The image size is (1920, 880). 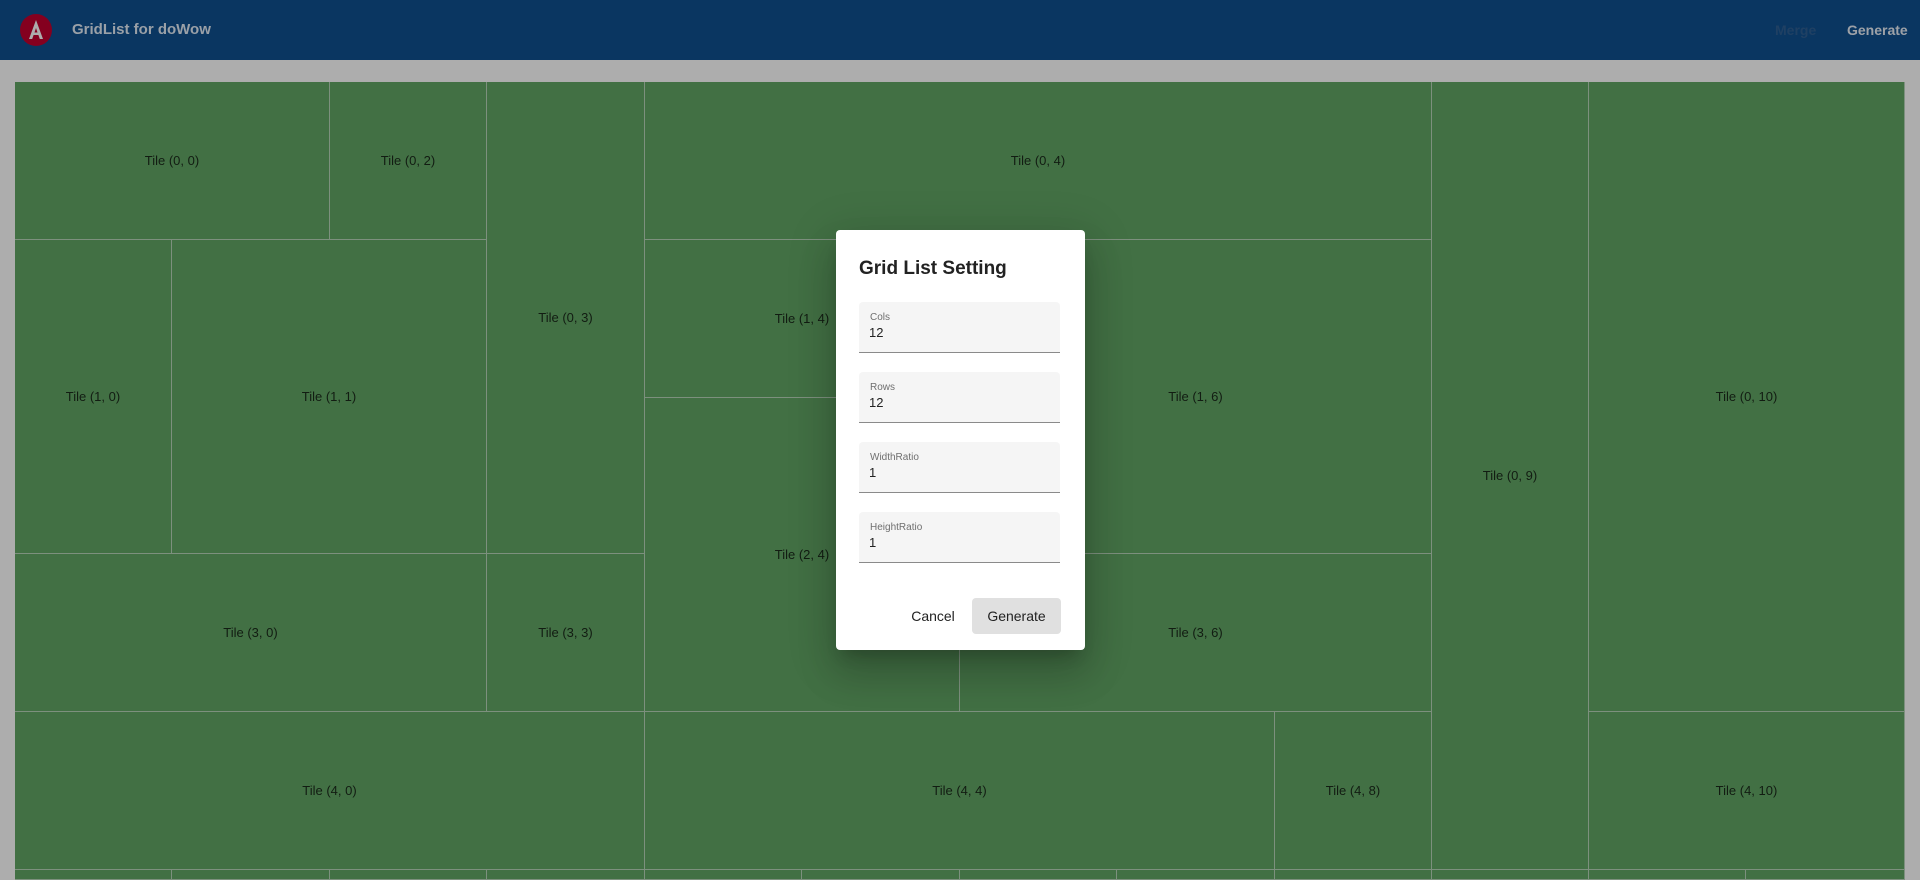 I want to click on rows-input, so click(x=959, y=402).